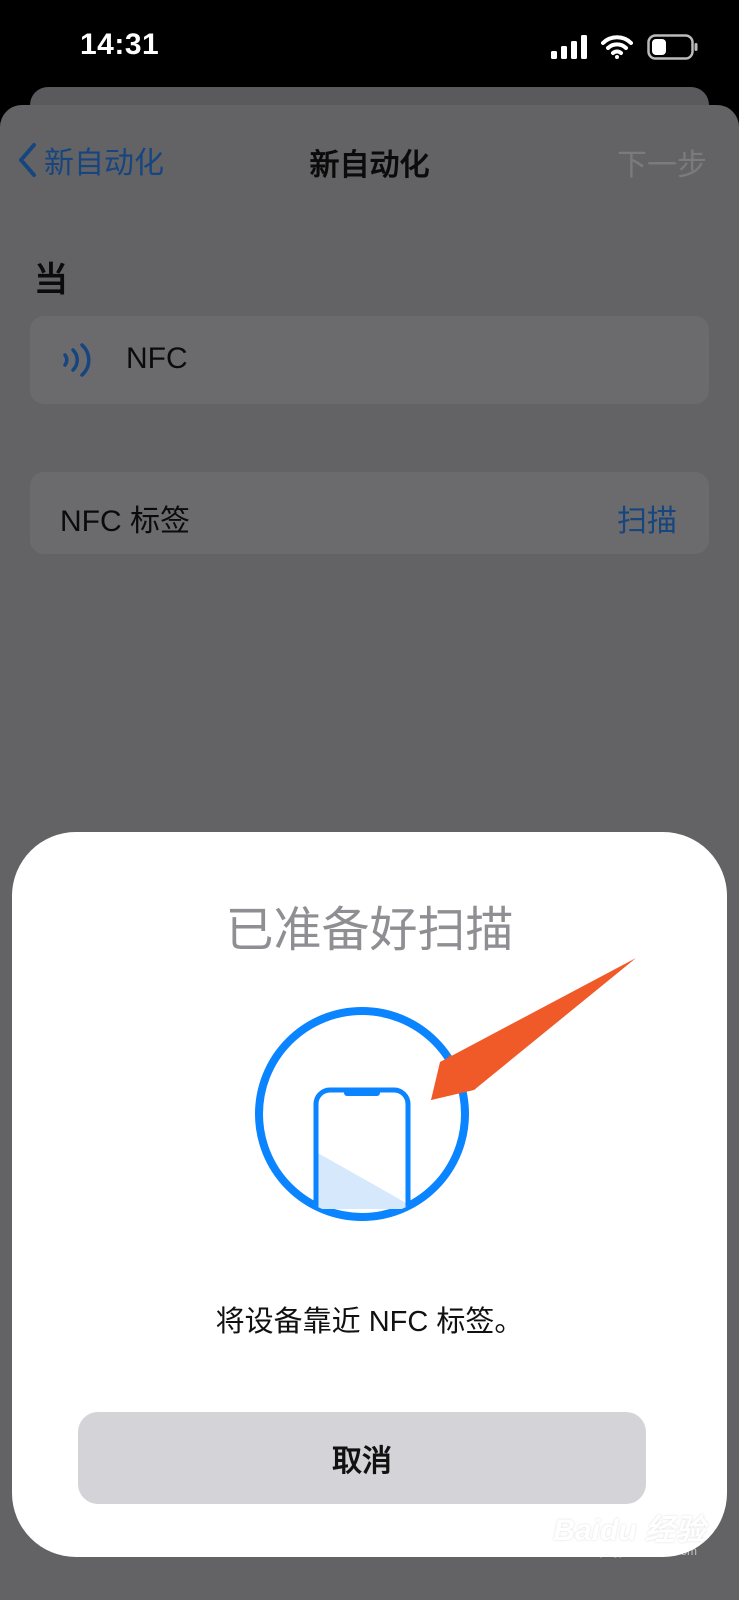 Image resolution: width=739 pixels, height=1600 pixels. Describe the element at coordinates (157, 358) in the screenshot. I see `nfc-trigger-label: NFC` at that location.